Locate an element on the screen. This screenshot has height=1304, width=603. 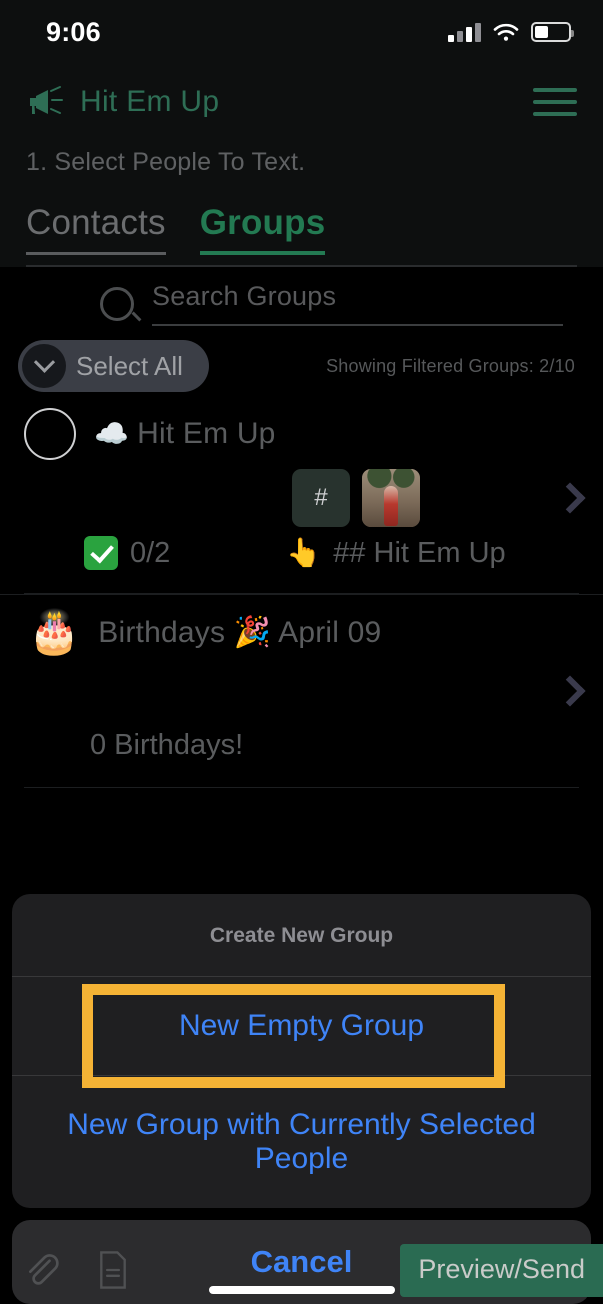
green-check-icon is located at coordinates (101, 553).